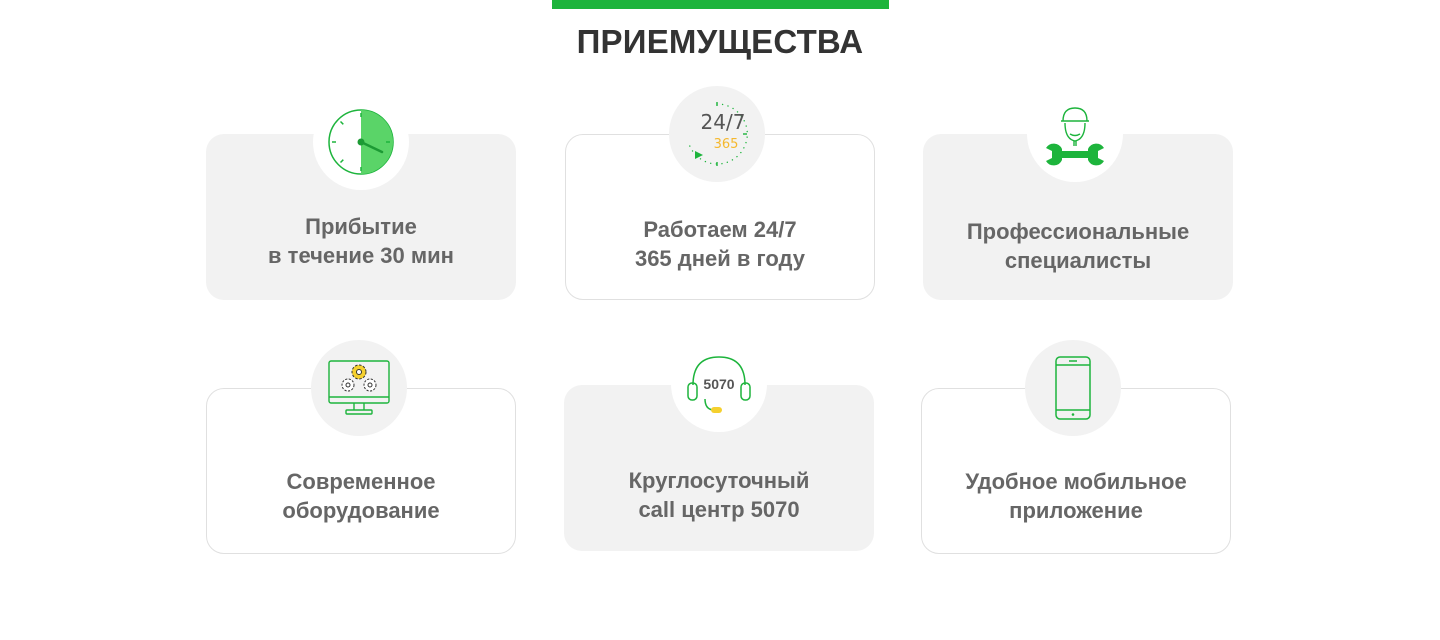  I want to click on advantage-card-text: Современное оборудование, so click(361, 496).